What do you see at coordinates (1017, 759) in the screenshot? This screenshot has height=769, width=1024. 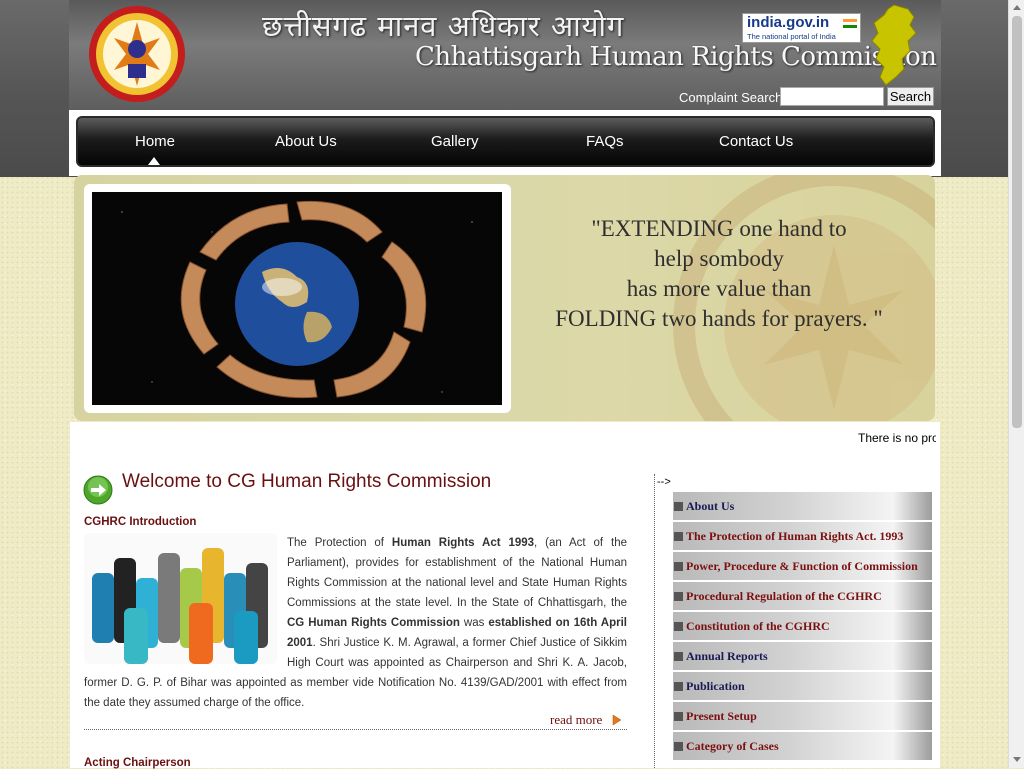 I see `scroll-down-icon` at bounding box center [1017, 759].